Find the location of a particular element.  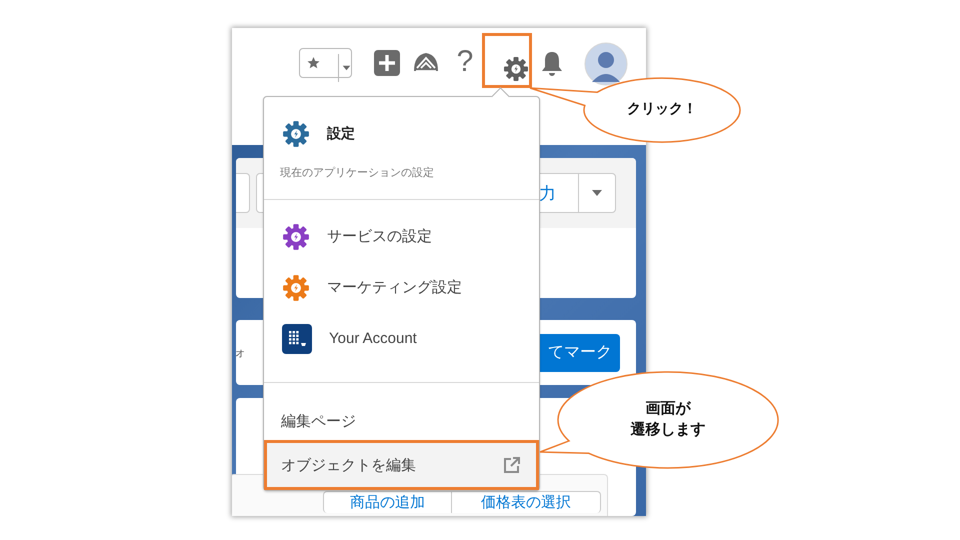

avatar-icon is located at coordinates (606, 64).